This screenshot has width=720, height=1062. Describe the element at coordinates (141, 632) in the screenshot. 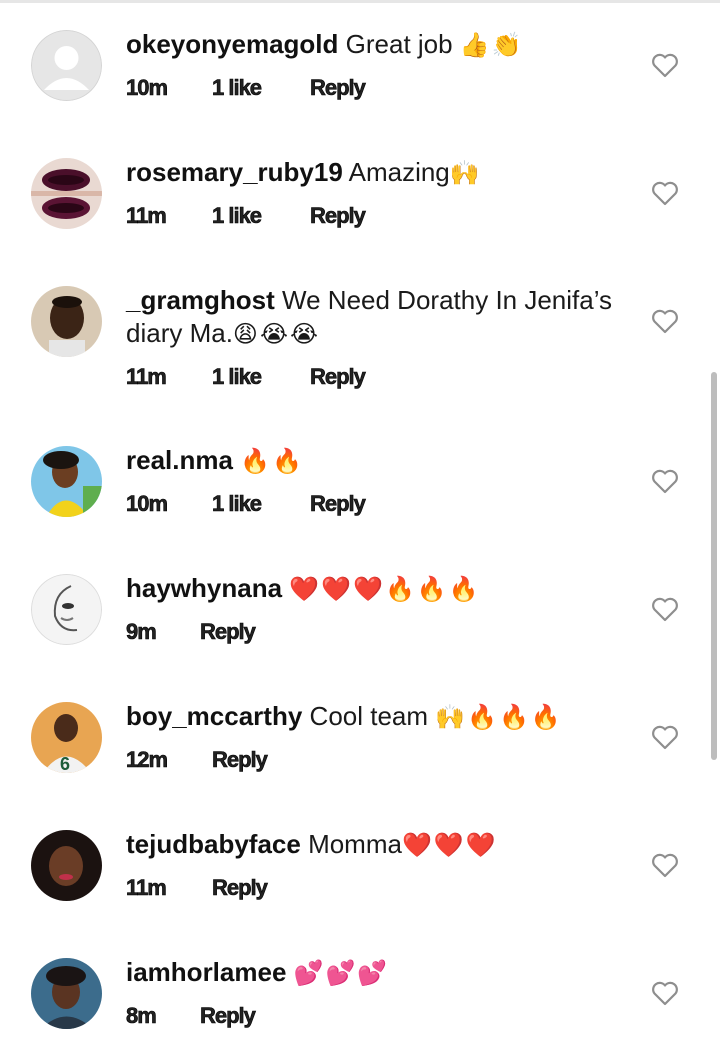

I see `comment-time: 9m` at that location.